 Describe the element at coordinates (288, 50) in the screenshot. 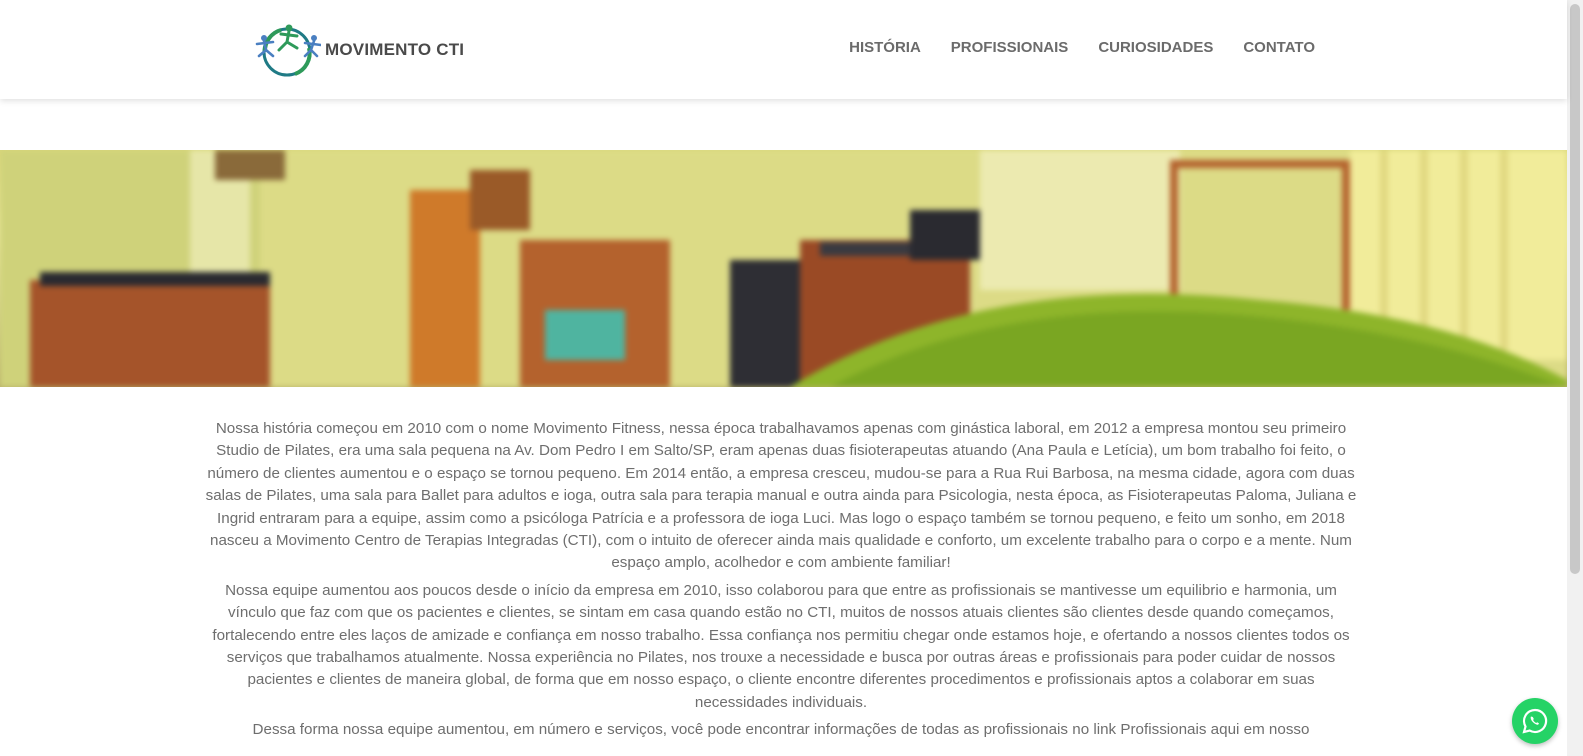

I see `leaping-figures-logo-icon` at that location.